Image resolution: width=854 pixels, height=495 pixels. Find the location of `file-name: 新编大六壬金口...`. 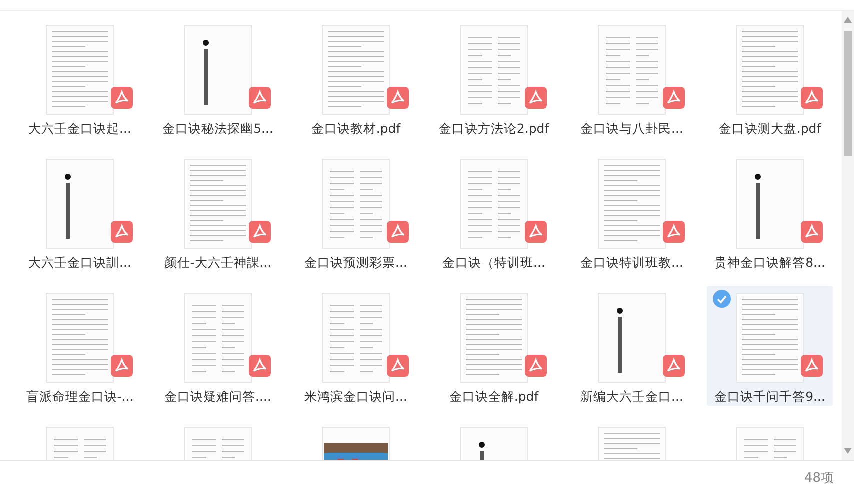

file-name: 新编大六壬金口... is located at coordinates (632, 397).